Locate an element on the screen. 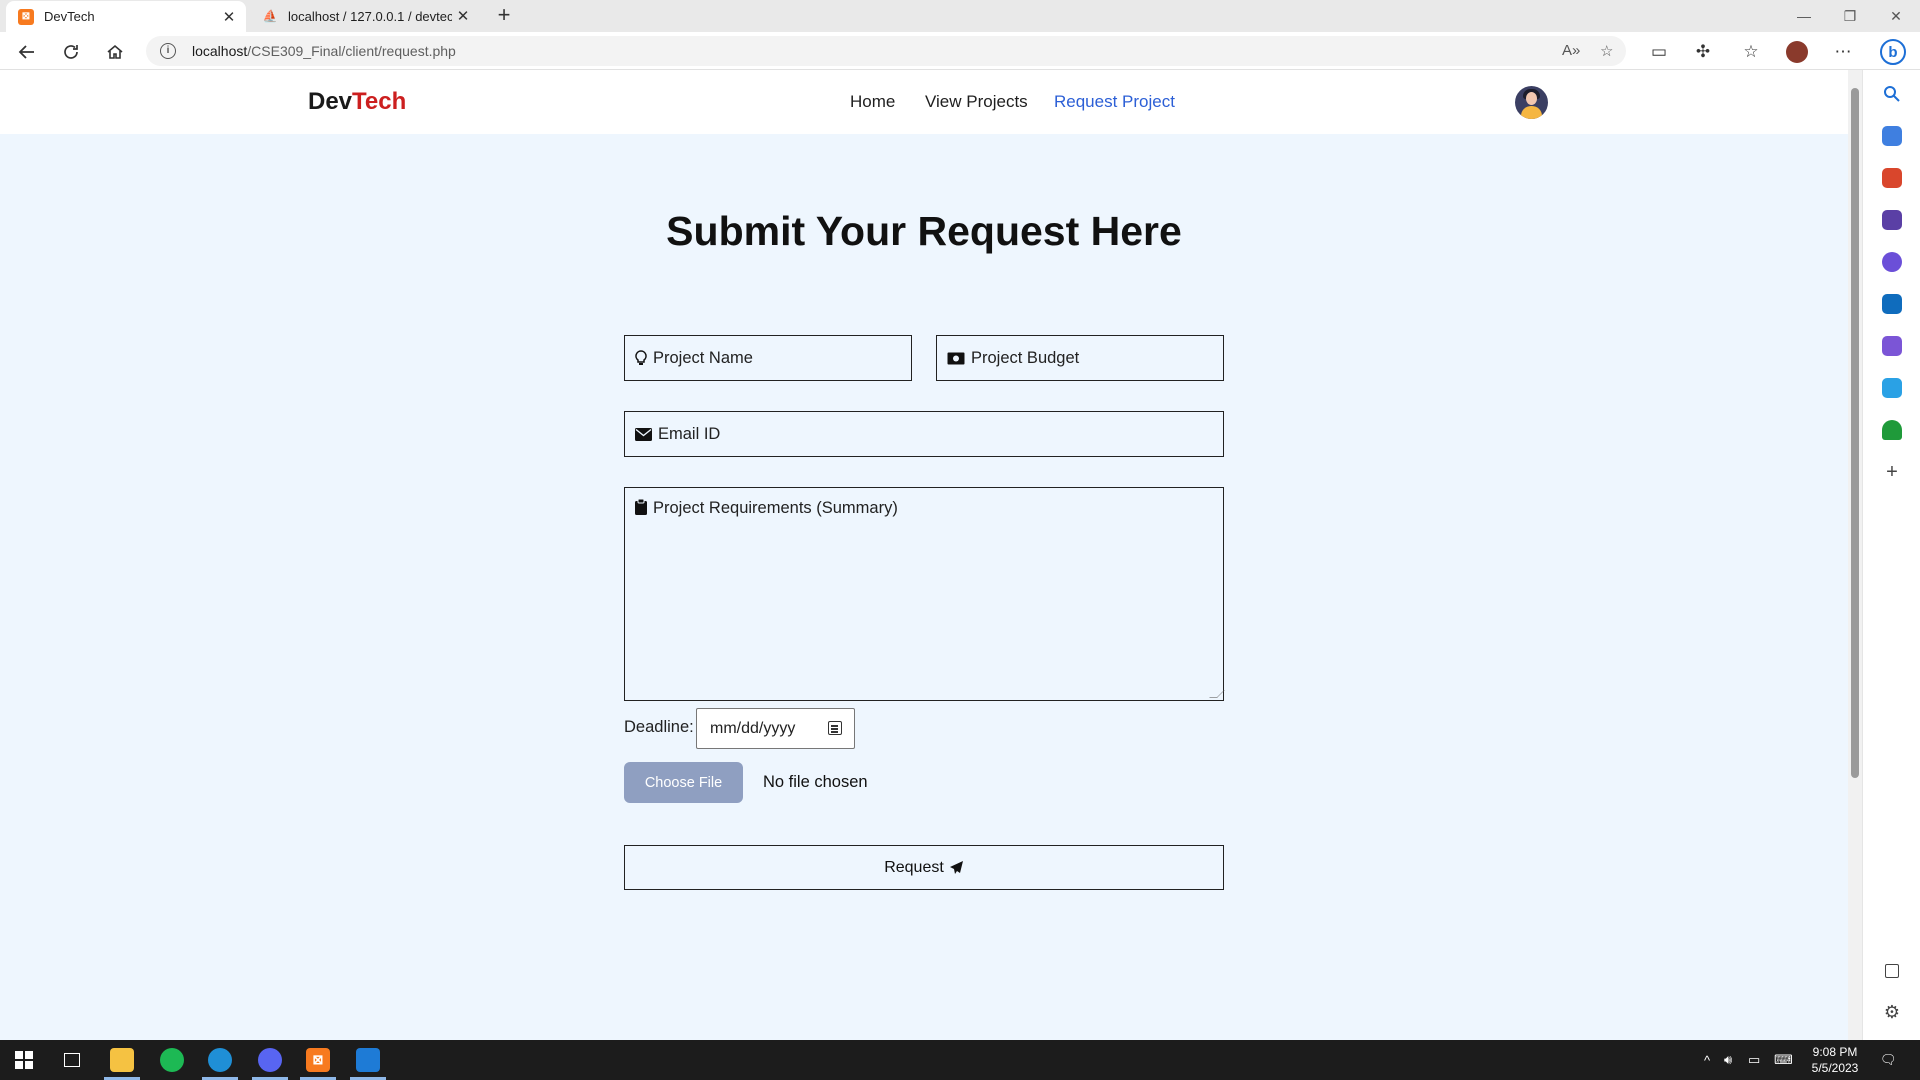  settings-icon: ⚙ is located at coordinates (1892, 1012).